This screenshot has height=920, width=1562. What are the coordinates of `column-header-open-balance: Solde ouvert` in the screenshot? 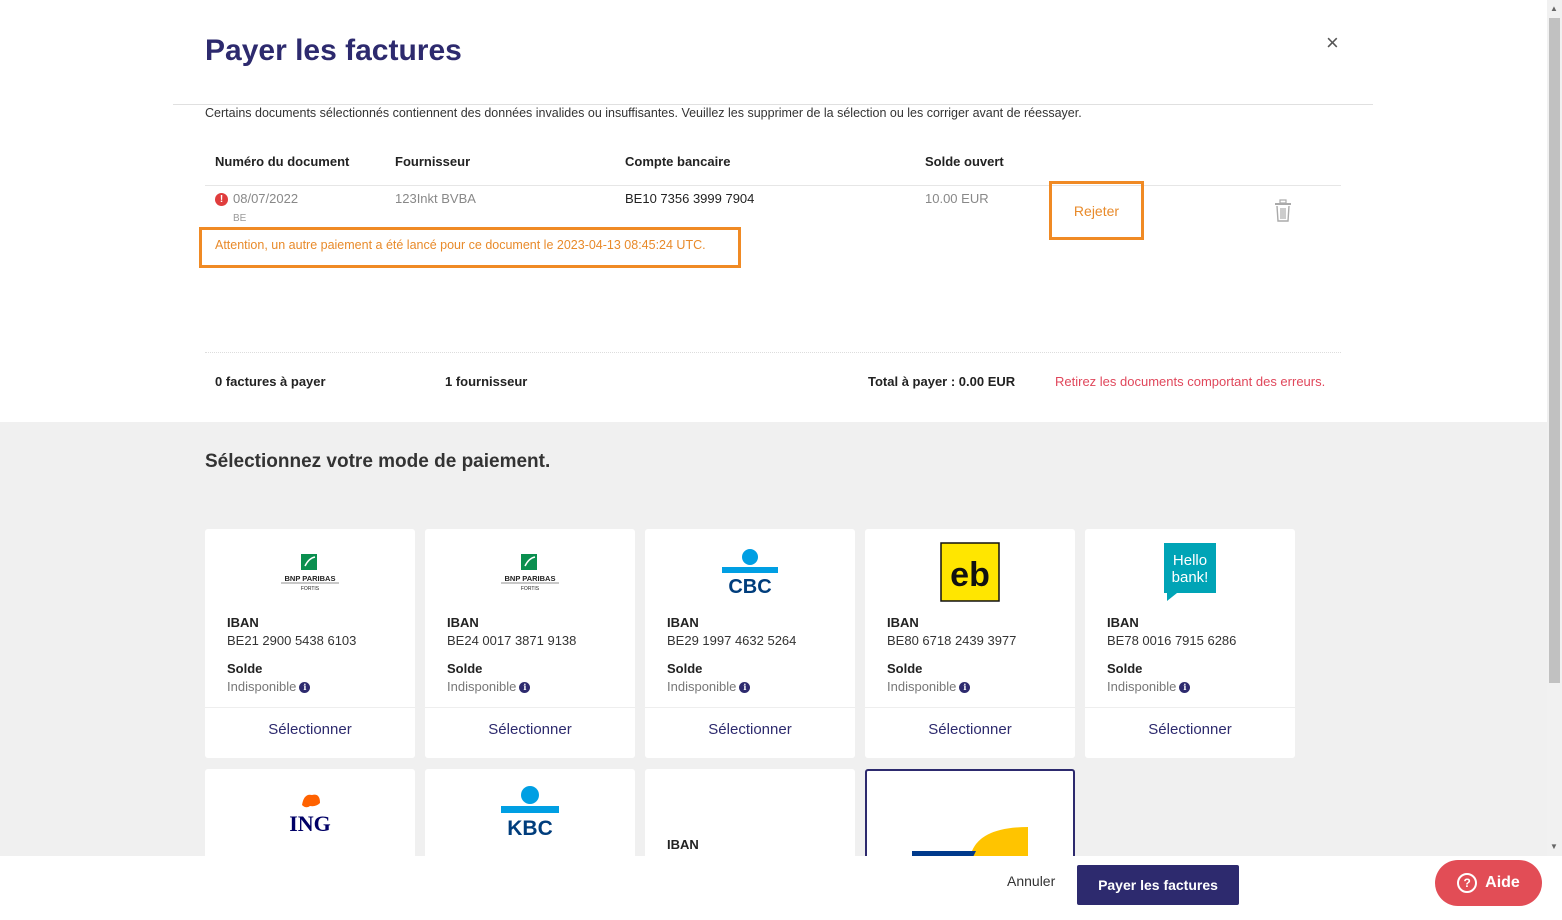 It's located at (964, 161).